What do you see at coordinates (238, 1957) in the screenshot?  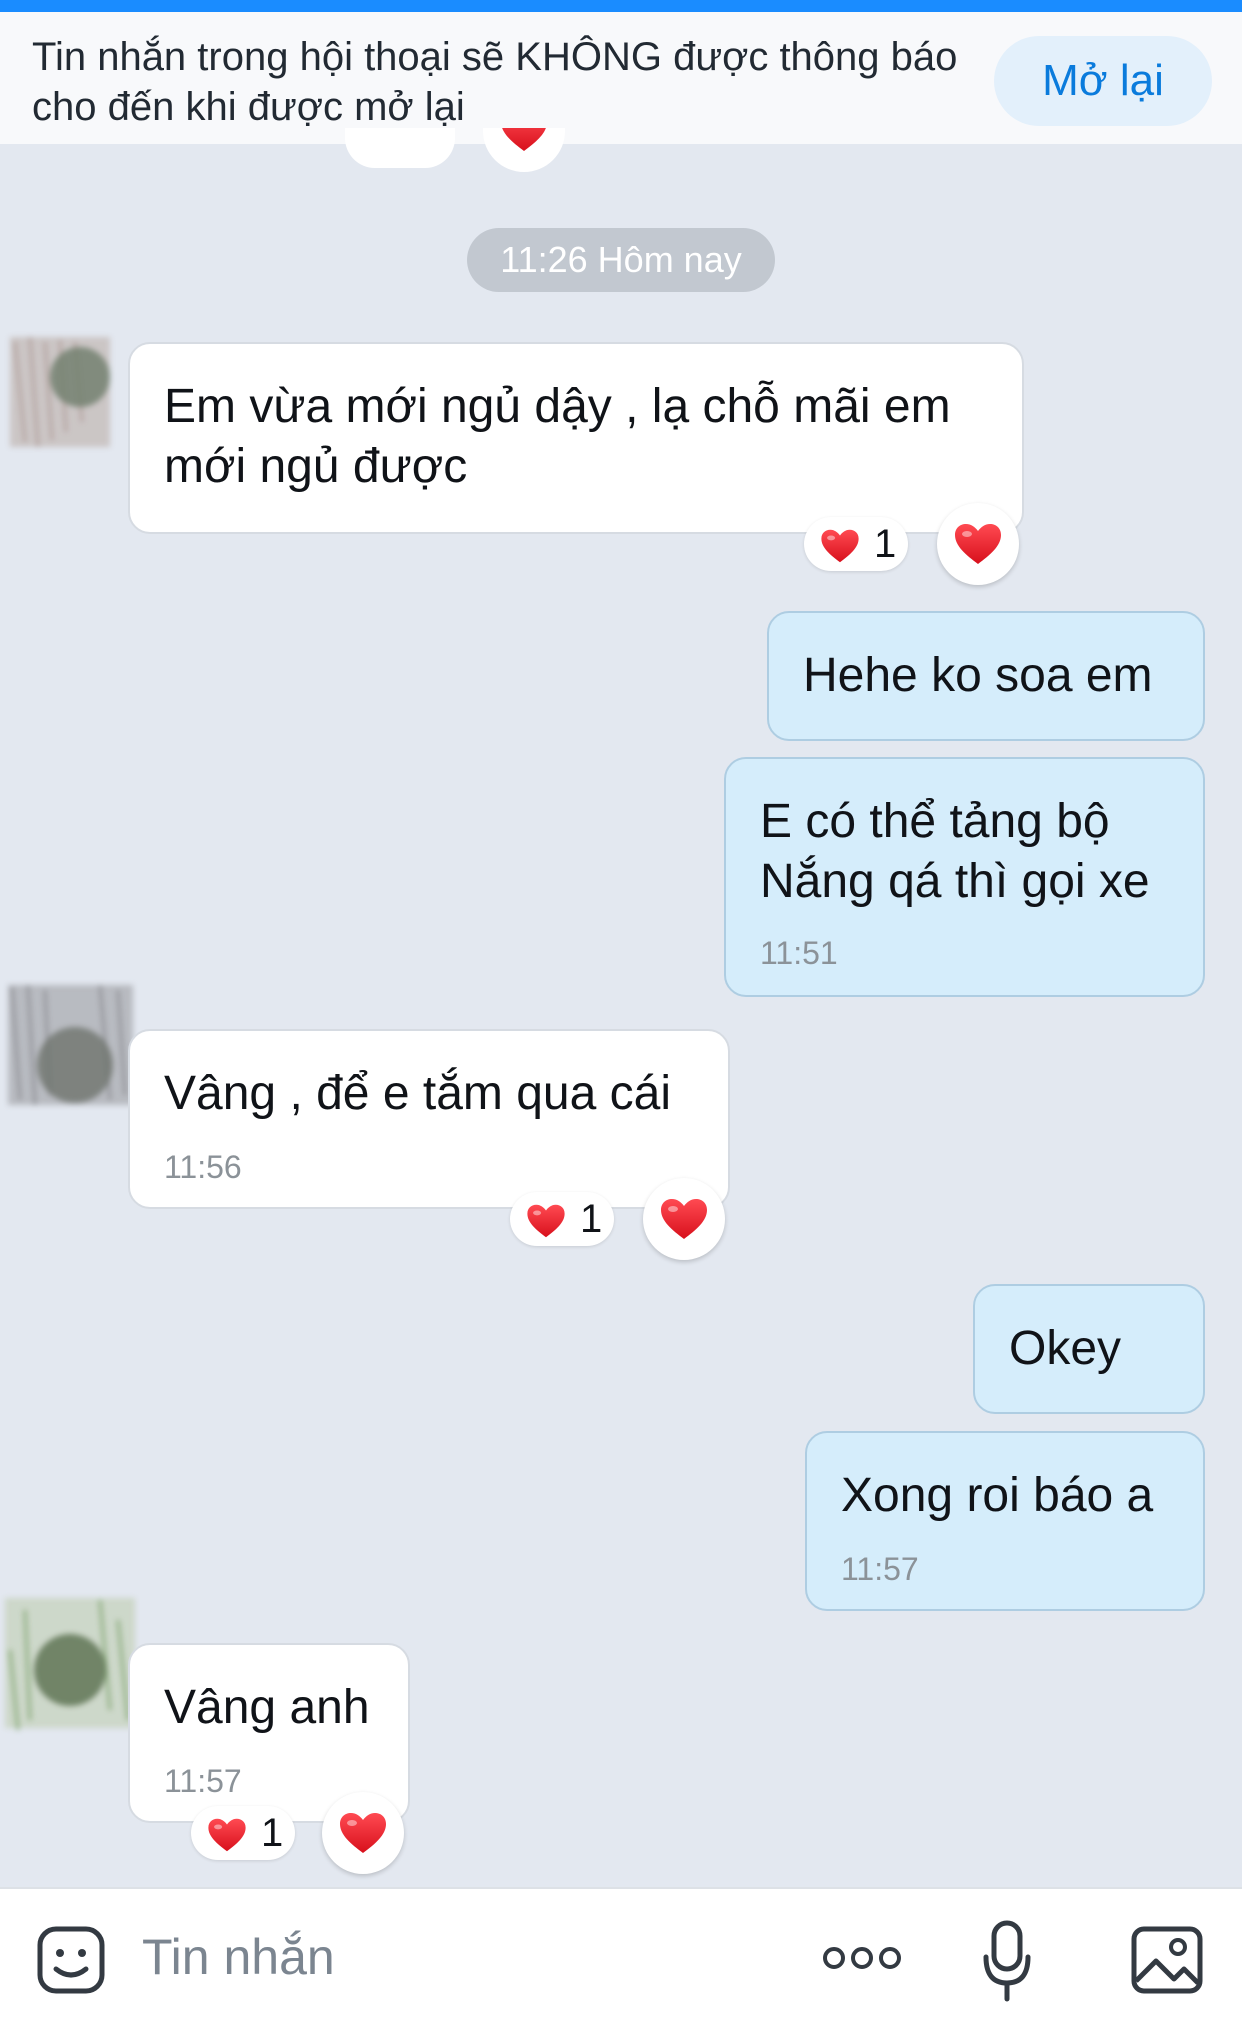 I see `message-input: Tin nhắn` at bounding box center [238, 1957].